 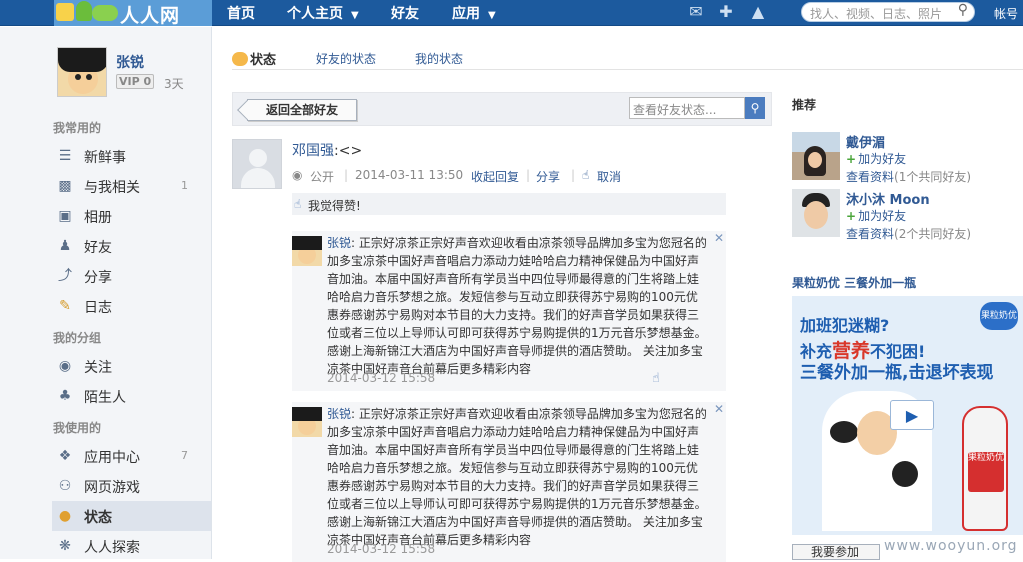 What do you see at coordinates (131, 156) in the screenshot?
I see `sidebar-item-news: ☰ 新鲜事` at bounding box center [131, 156].